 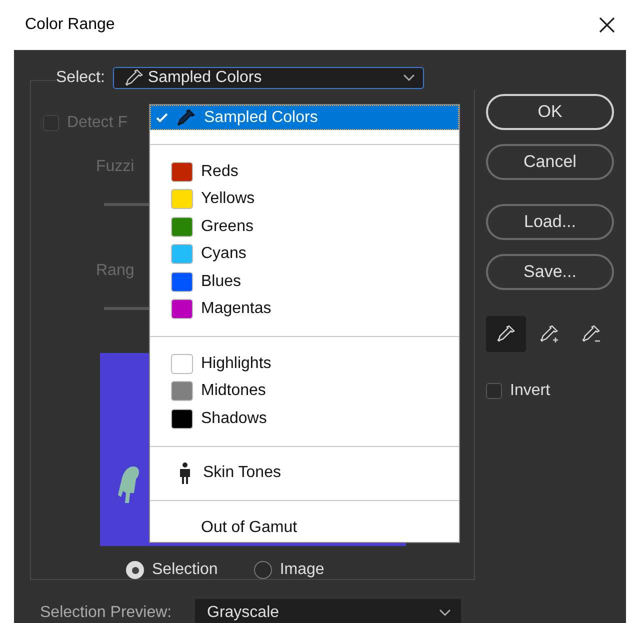 What do you see at coordinates (115, 271) in the screenshot?
I see `slider-label: Rang` at bounding box center [115, 271].